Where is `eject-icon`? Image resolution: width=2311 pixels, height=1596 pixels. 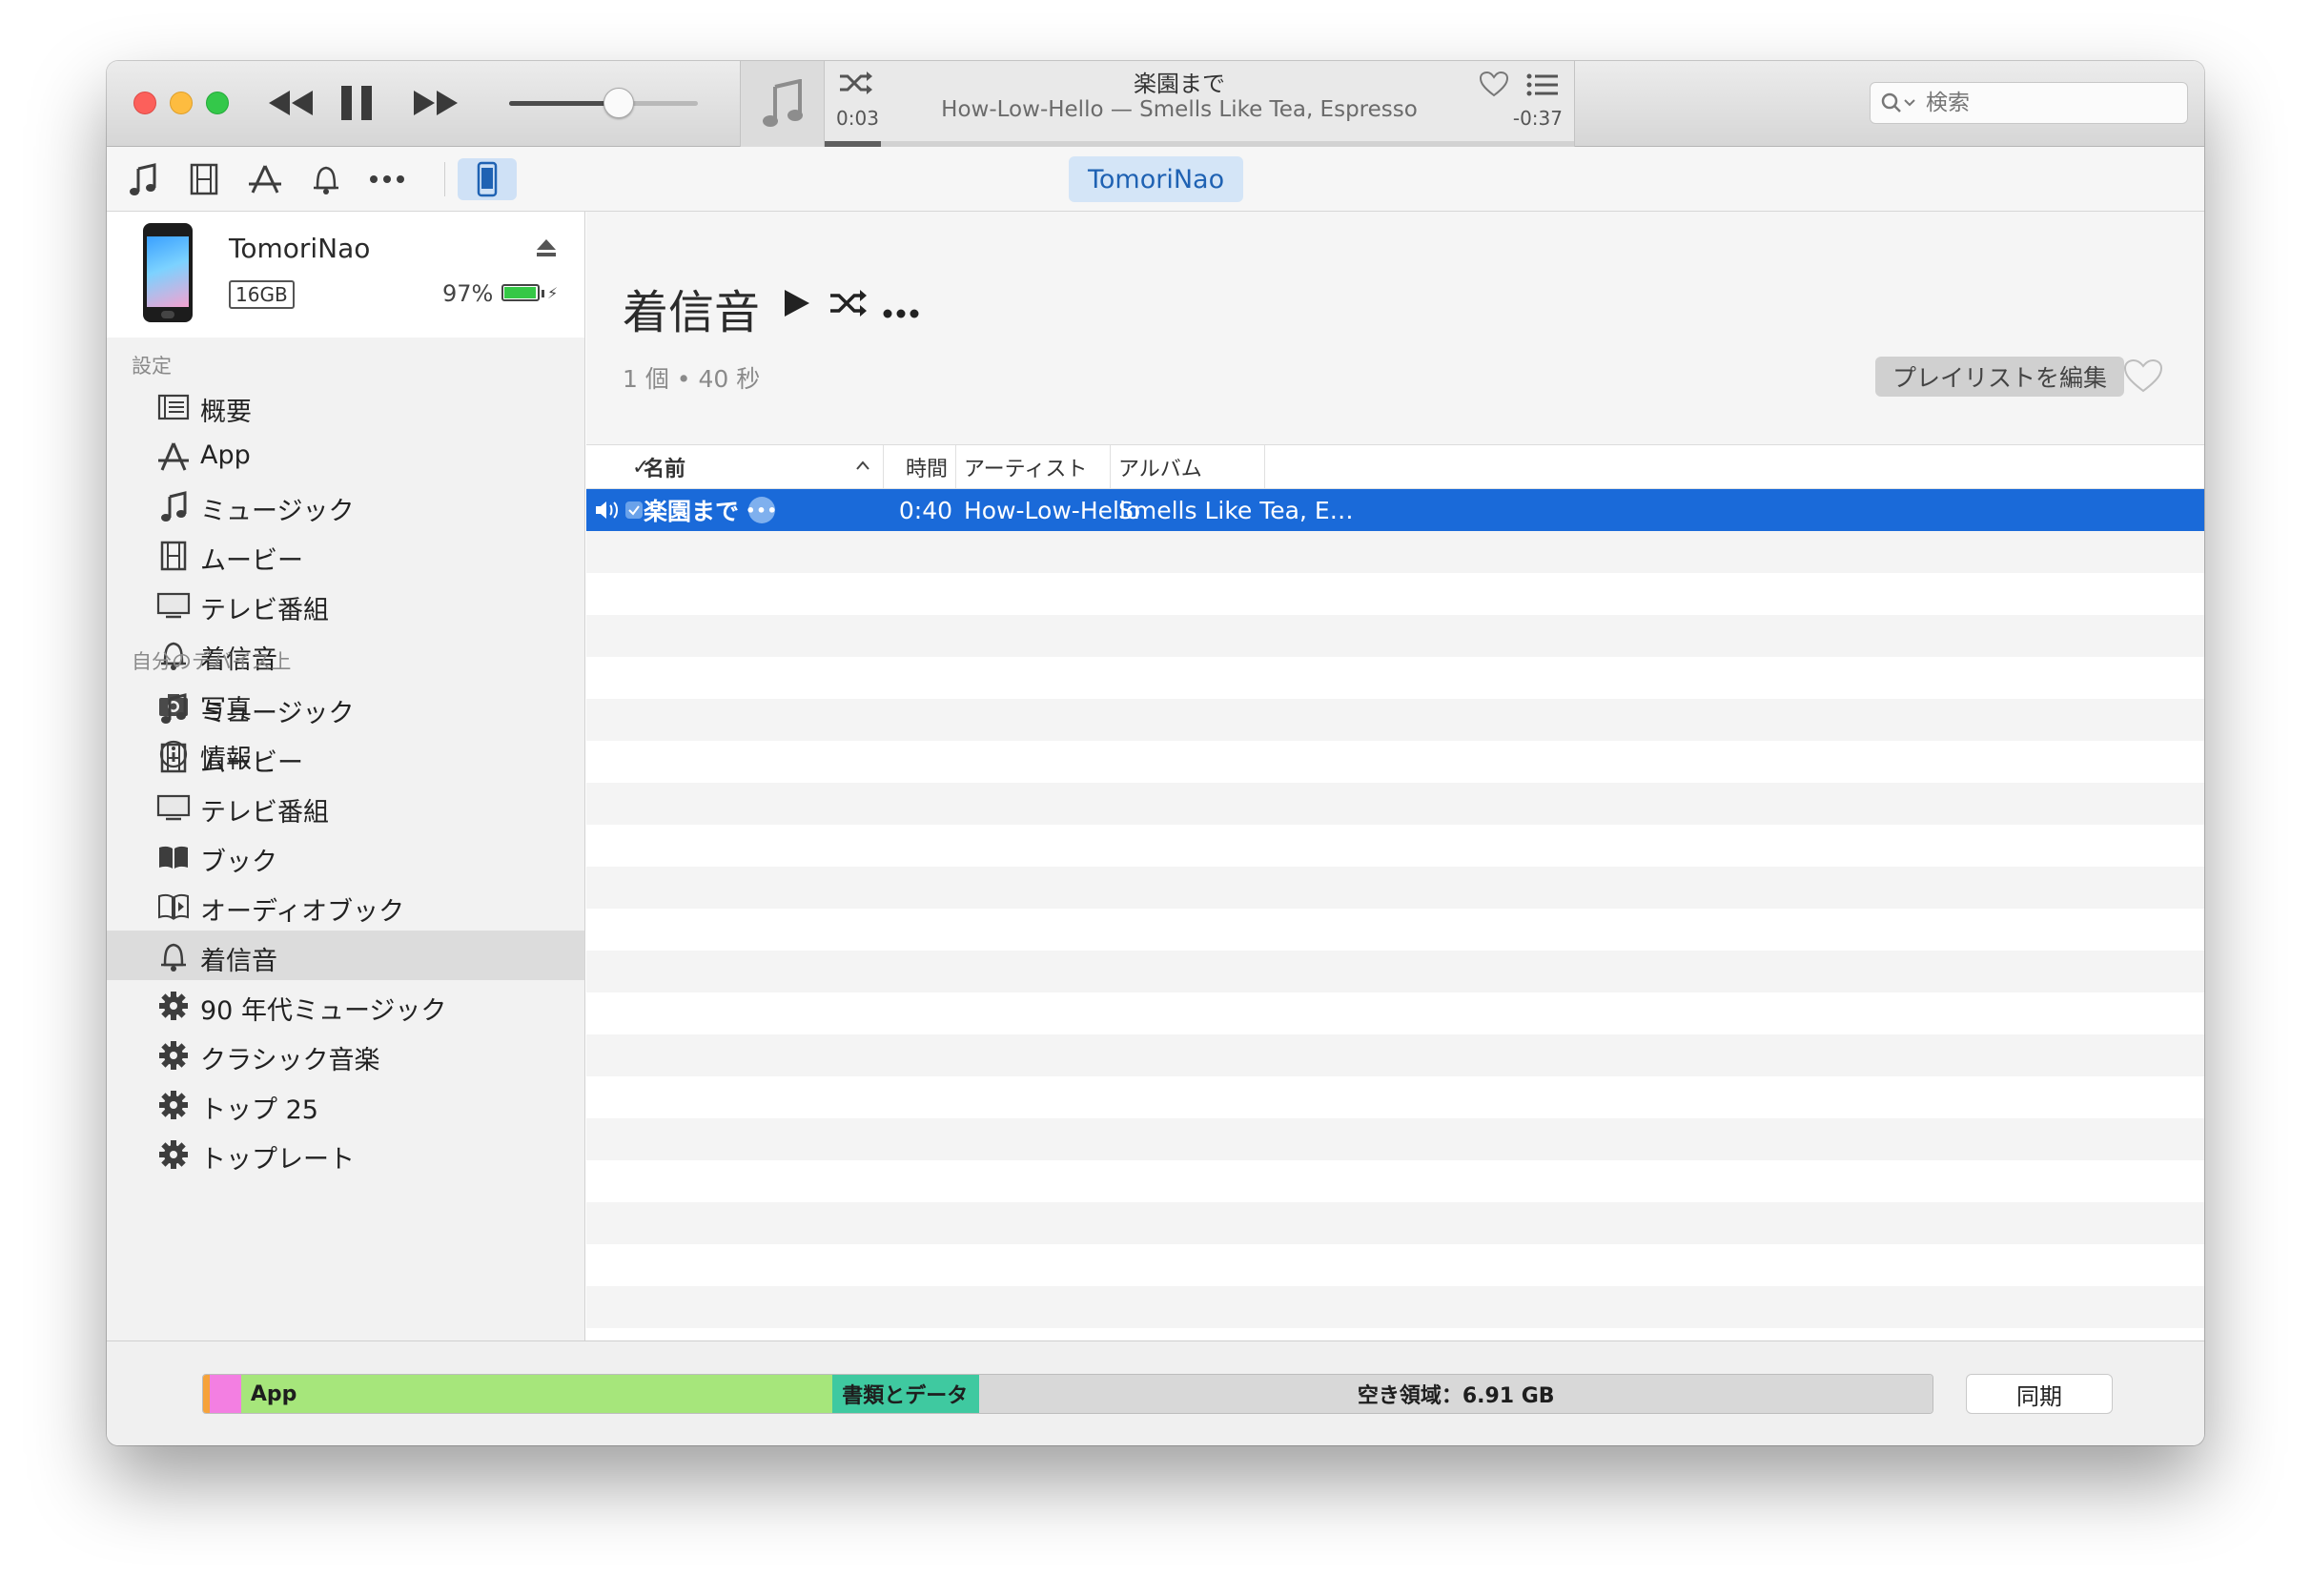 eject-icon is located at coordinates (547, 248).